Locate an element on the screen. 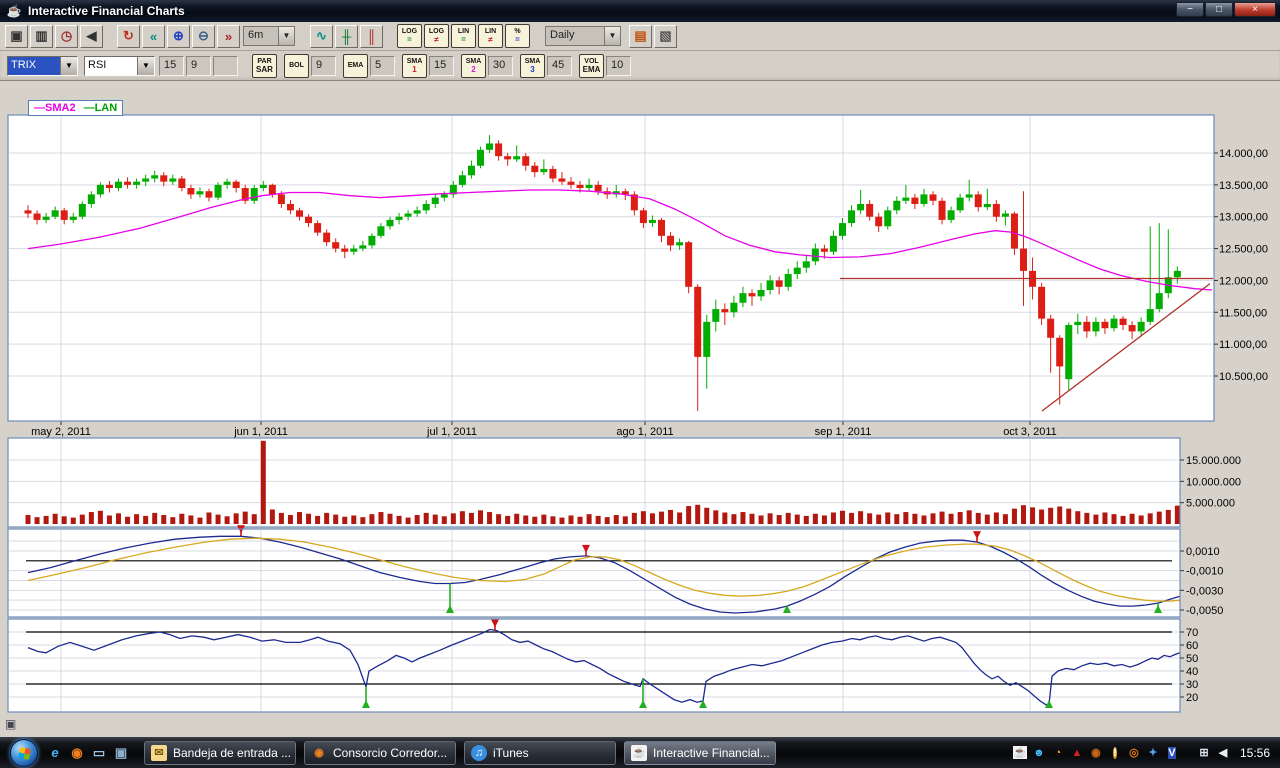 This screenshot has height=768, width=1280. taskbar-button-3: ♫ iTunes is located at coordinates (540, 752).